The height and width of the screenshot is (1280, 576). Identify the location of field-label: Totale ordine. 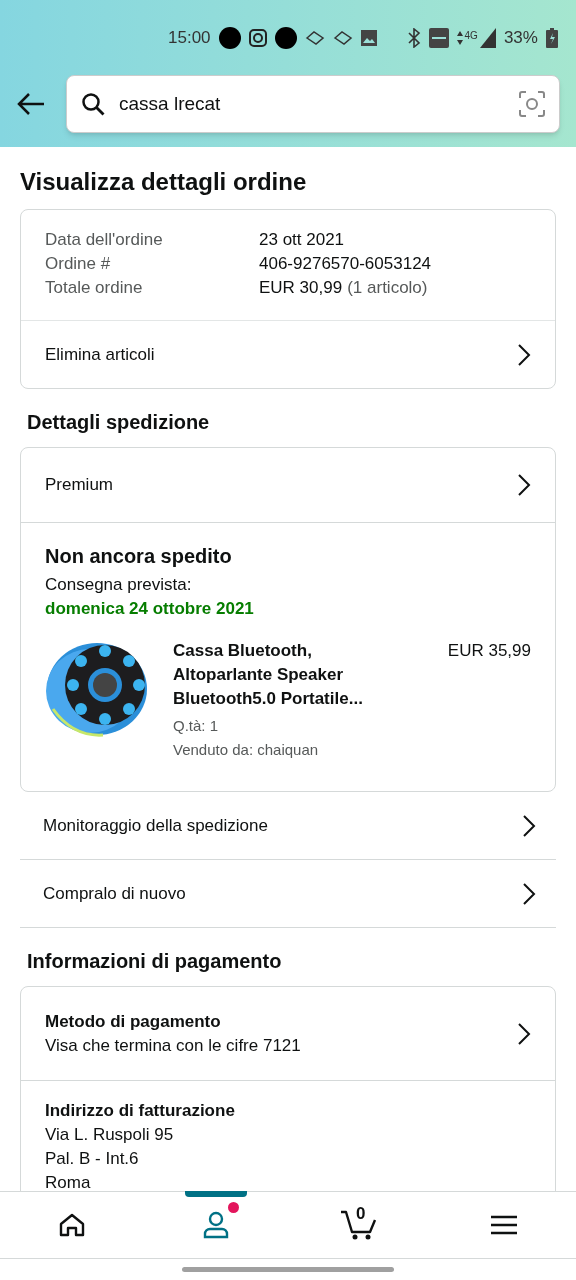
(94, 288).